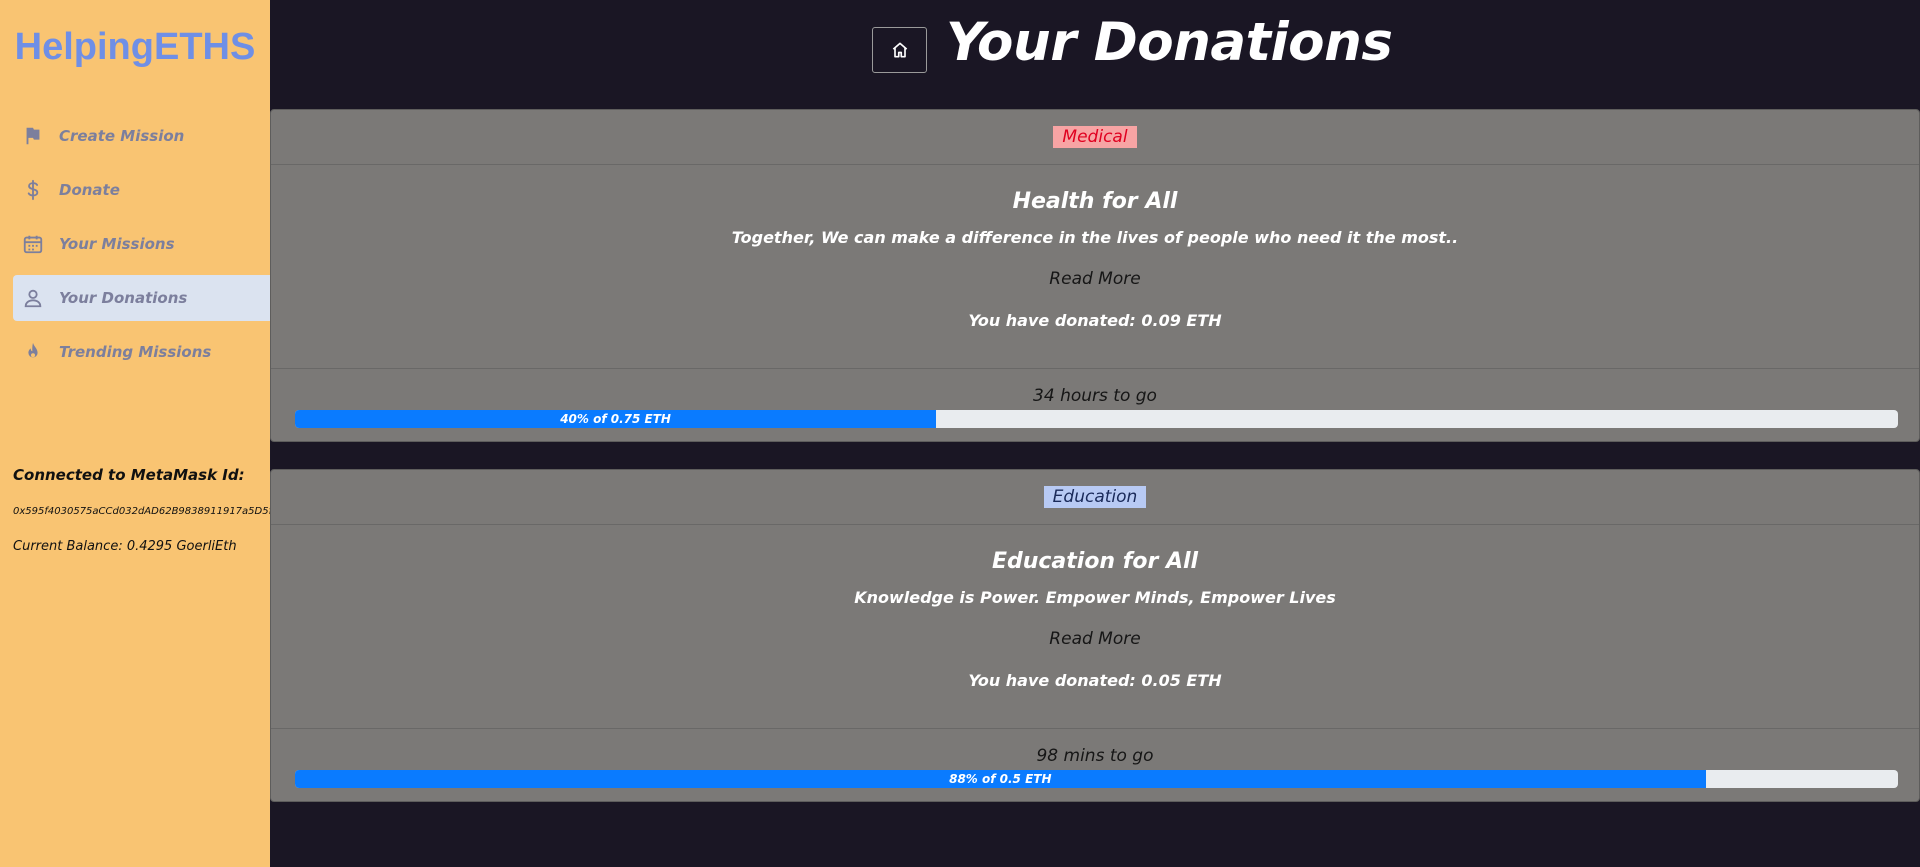 This screenshot has width=1920, height=867. I want to click on card-header: Medical, so click(1095, 137).